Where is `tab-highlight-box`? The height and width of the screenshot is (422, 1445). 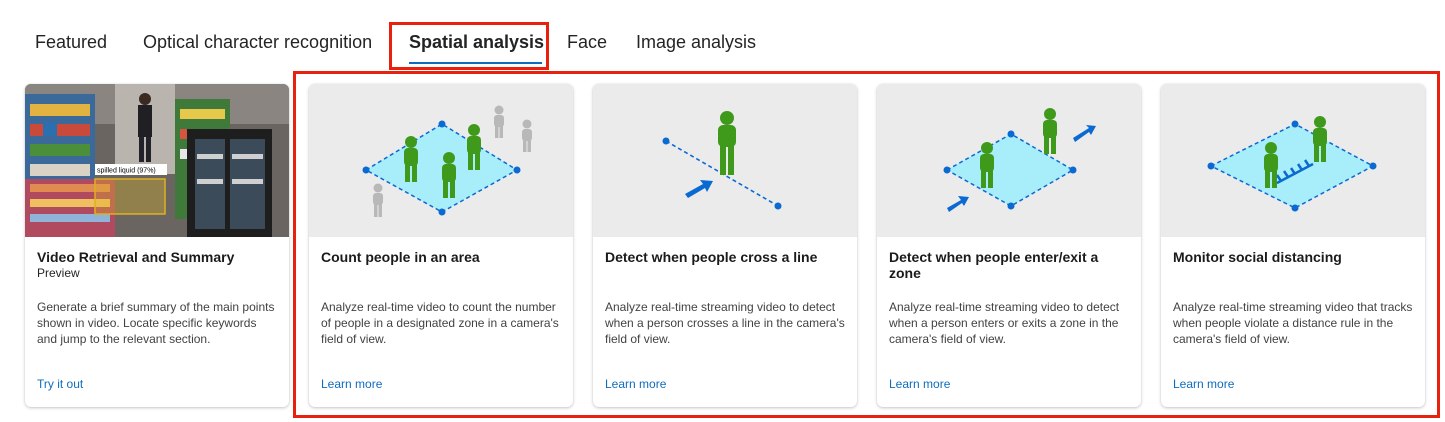
tab-highlight-box is located at coordinates (469, 46).